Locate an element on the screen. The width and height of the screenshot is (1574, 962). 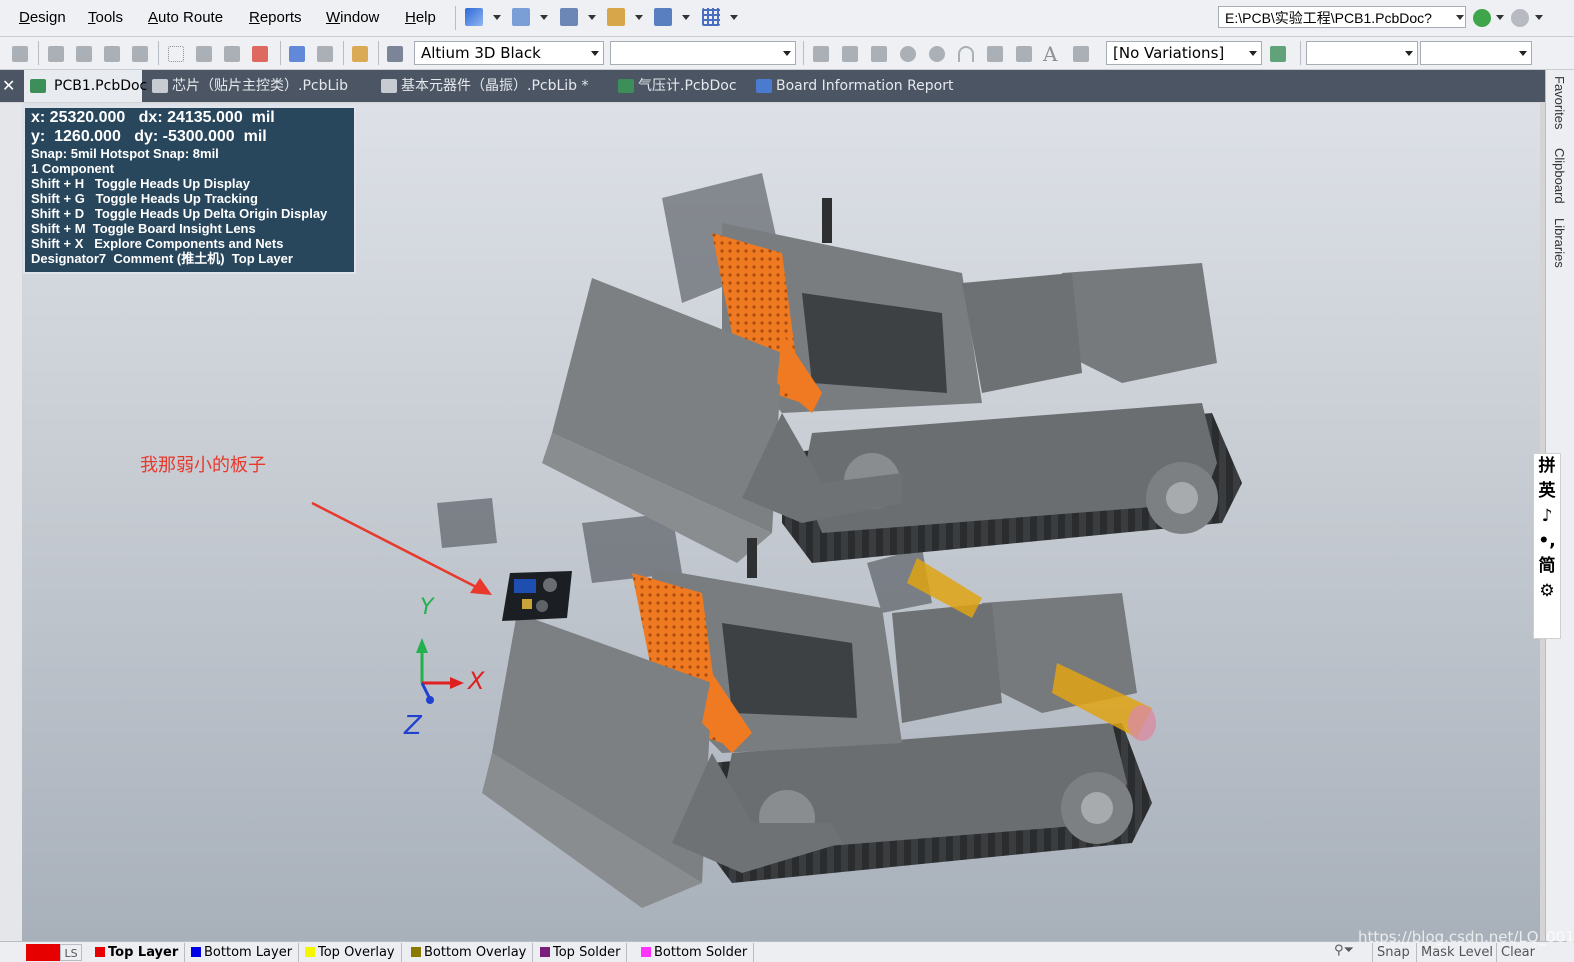
layer-label: Top Overlay is located at coordinates (356, 952).